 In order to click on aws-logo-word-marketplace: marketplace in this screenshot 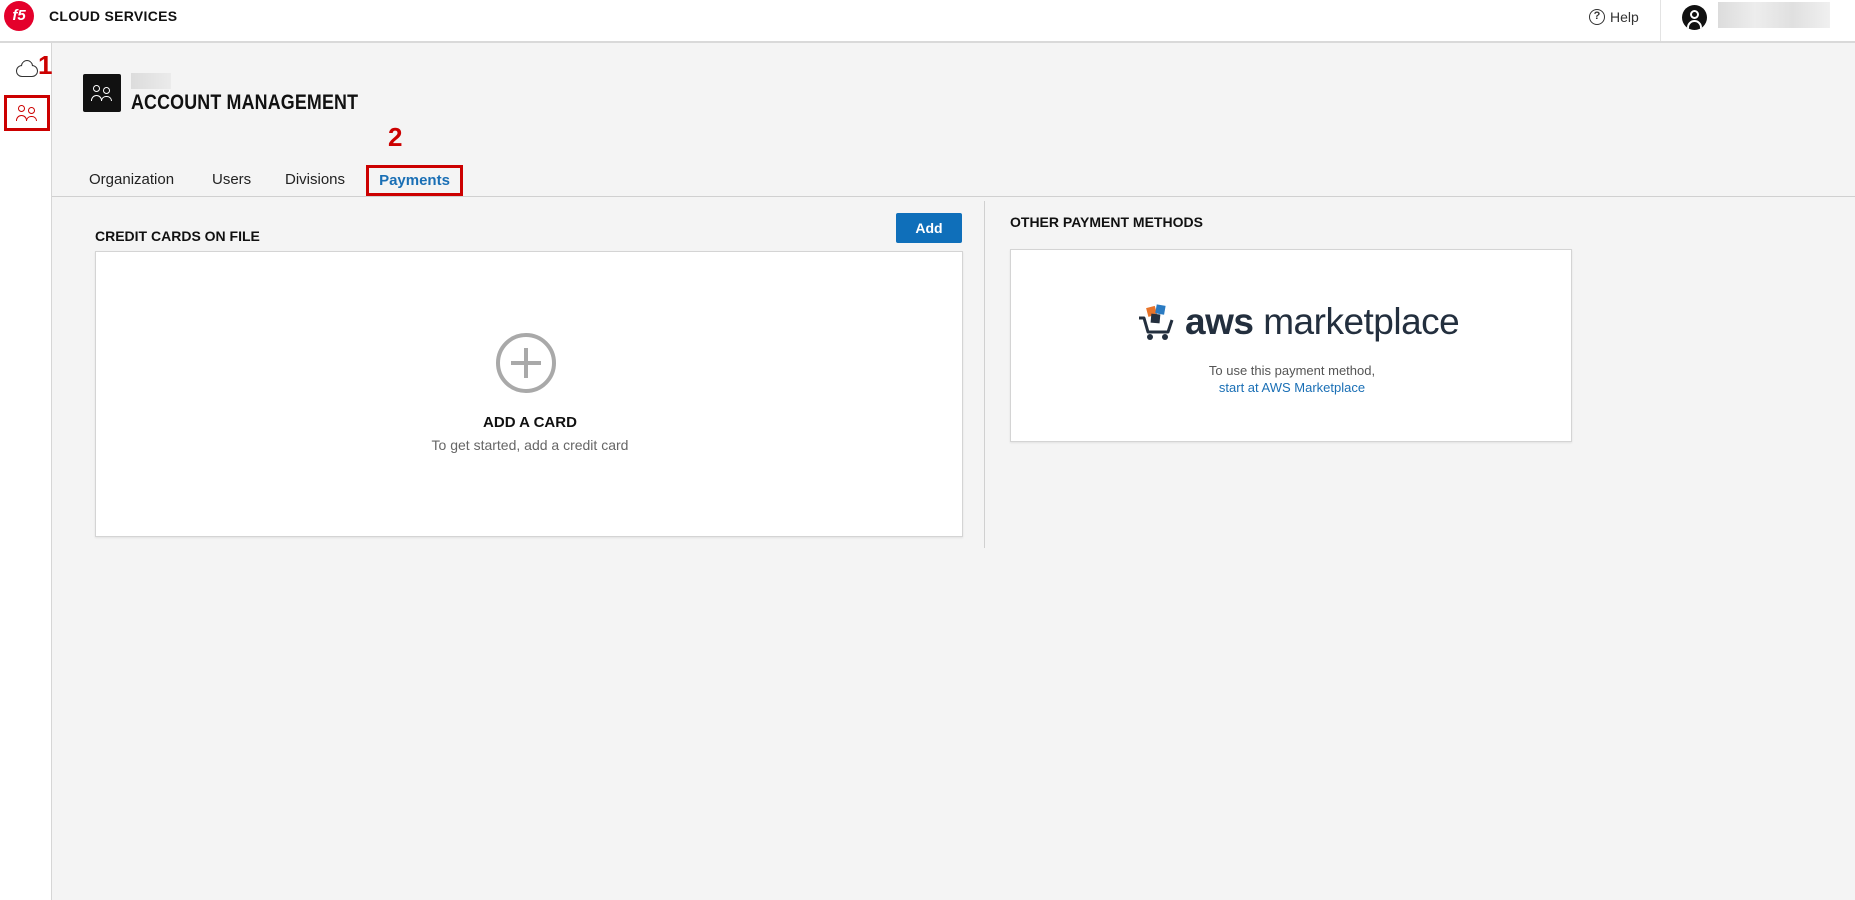, I will do `click(1356, 321)`.